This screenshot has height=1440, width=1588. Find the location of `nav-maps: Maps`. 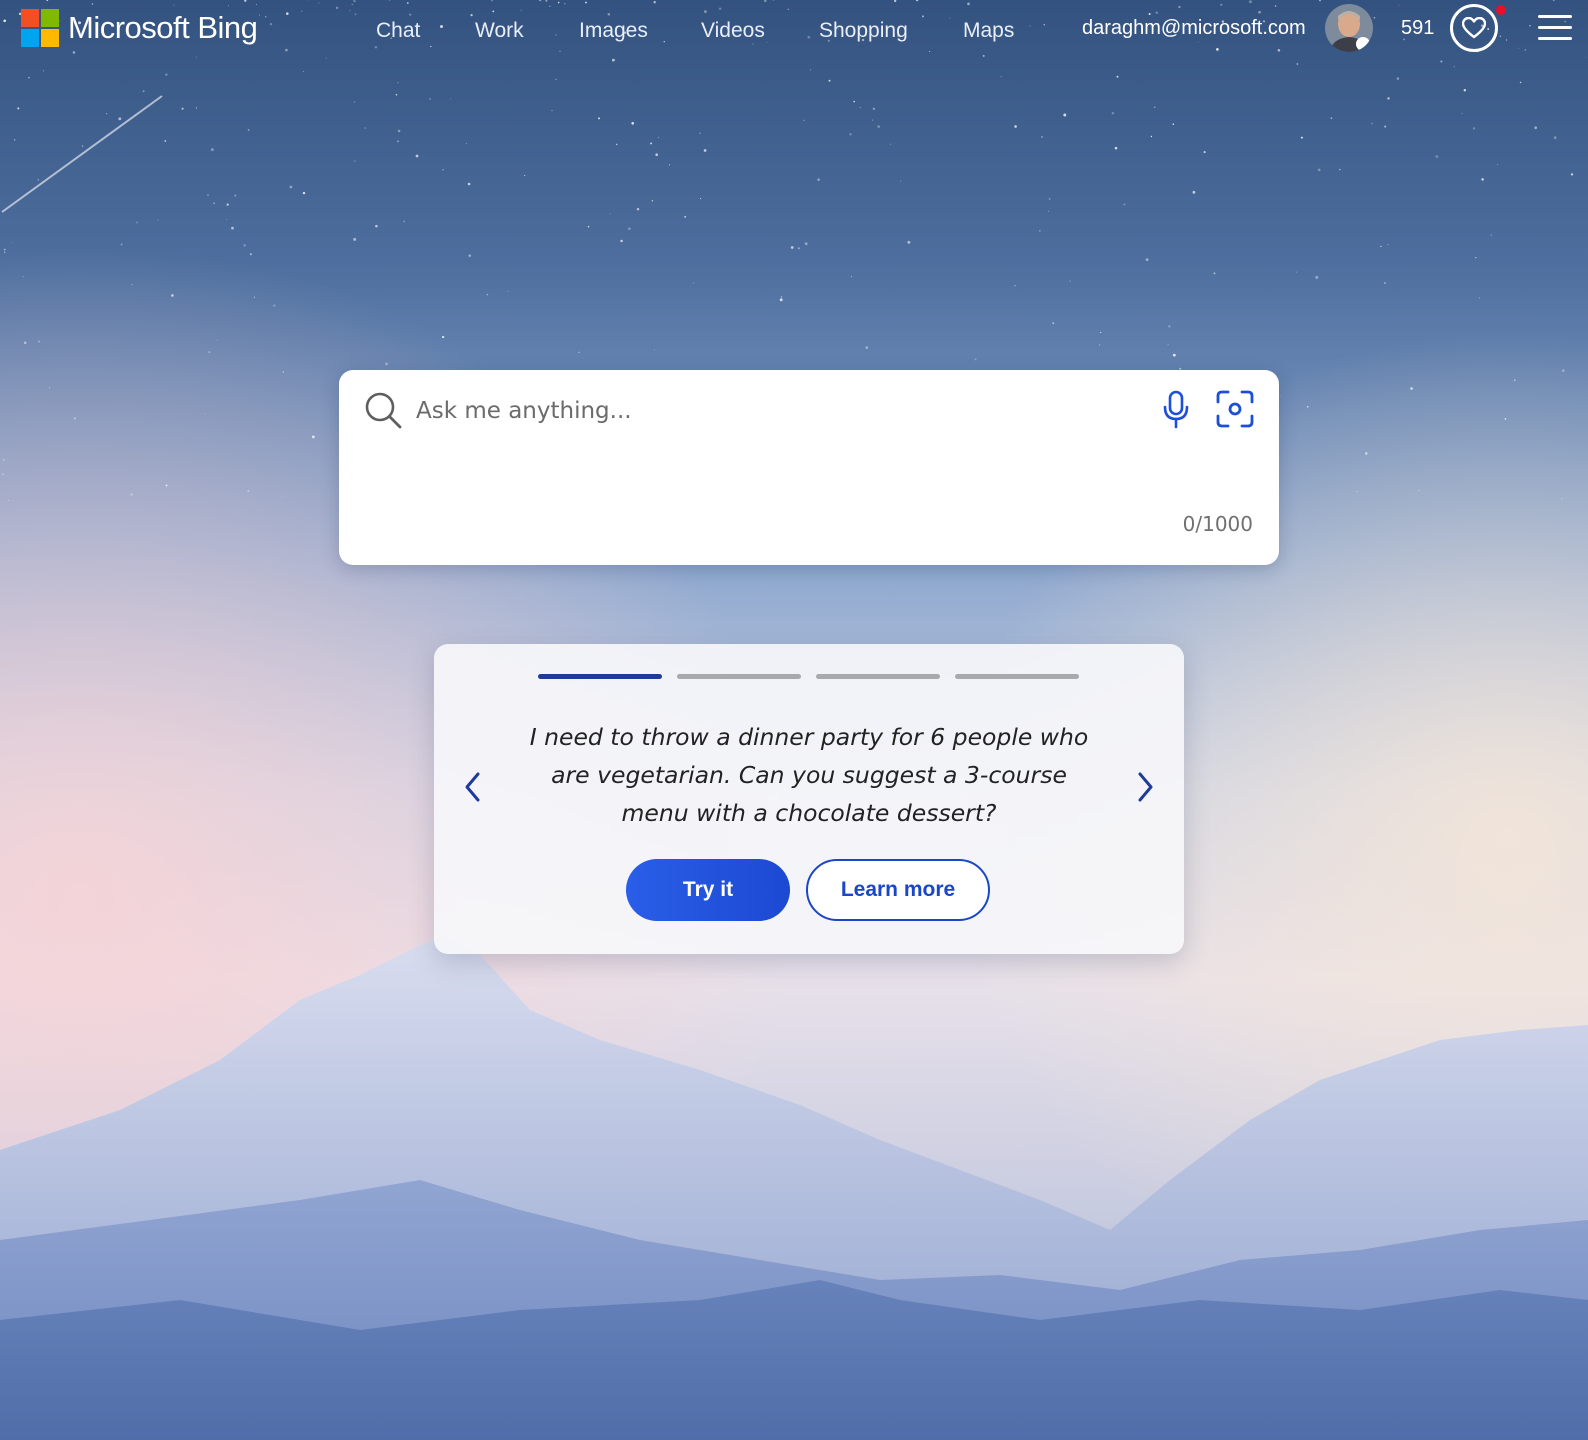

nav-maps: Maps is located at coordinates (988, 31).